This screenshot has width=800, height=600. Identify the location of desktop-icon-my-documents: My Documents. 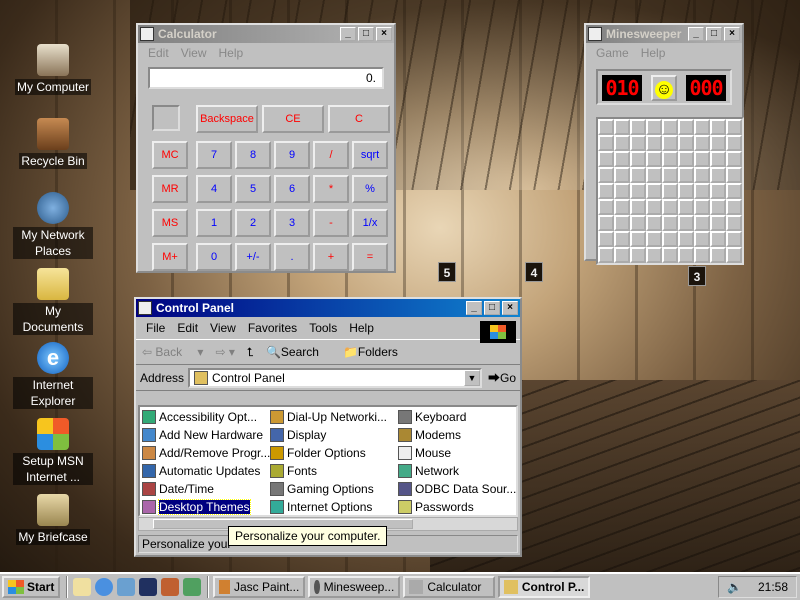
(53, 301).